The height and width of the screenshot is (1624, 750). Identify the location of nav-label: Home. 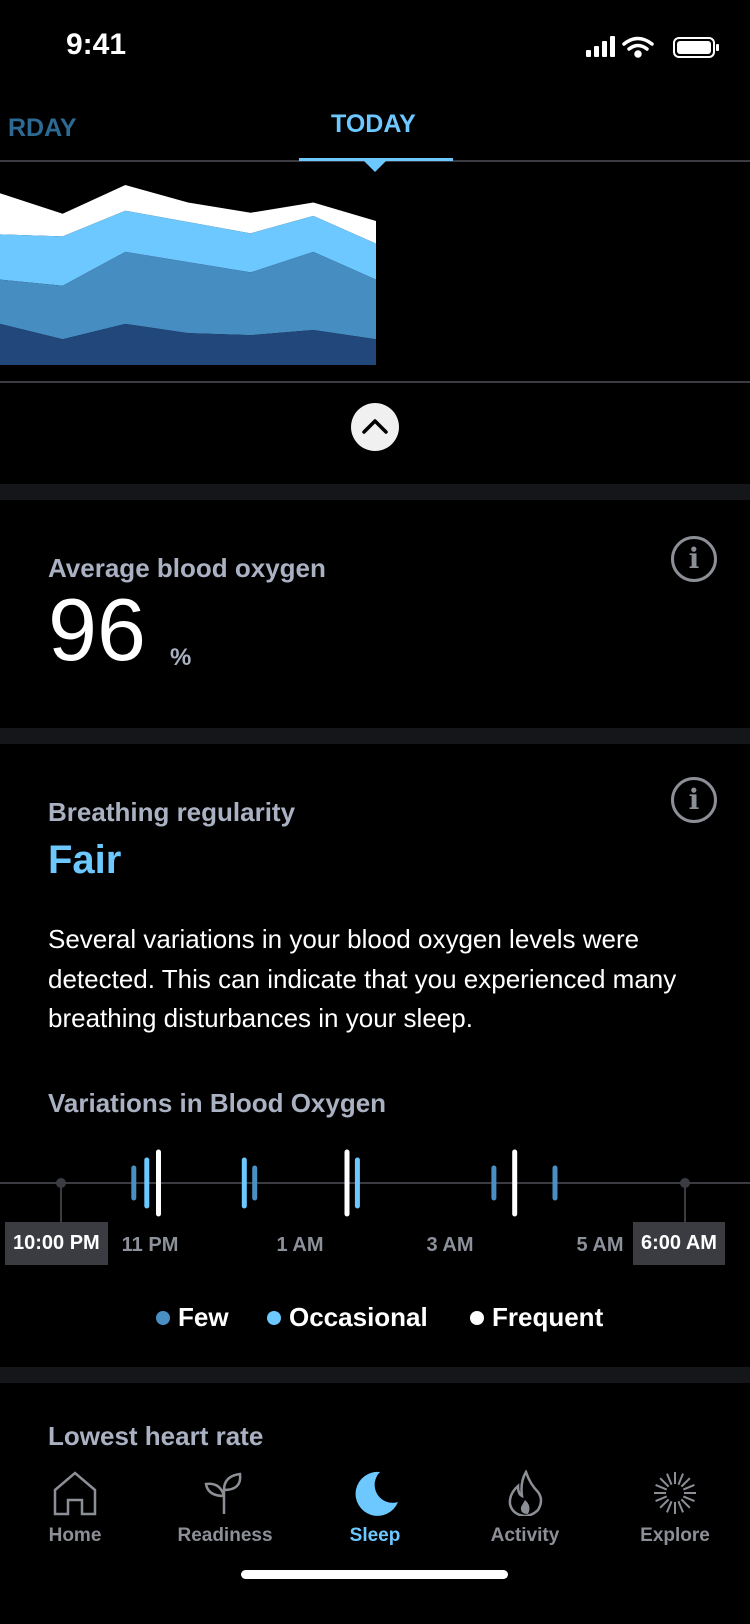
(75, 1535).